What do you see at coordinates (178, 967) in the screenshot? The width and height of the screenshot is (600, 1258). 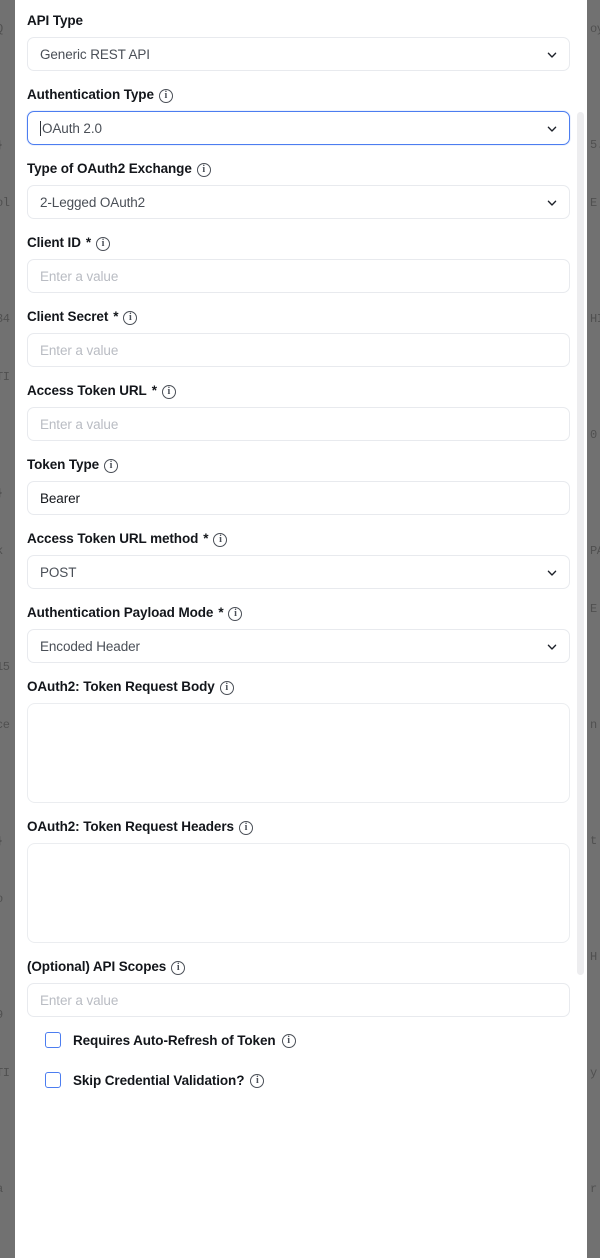 I see `info-icon-optional-api-scopes` at bounding box center [178, 967].